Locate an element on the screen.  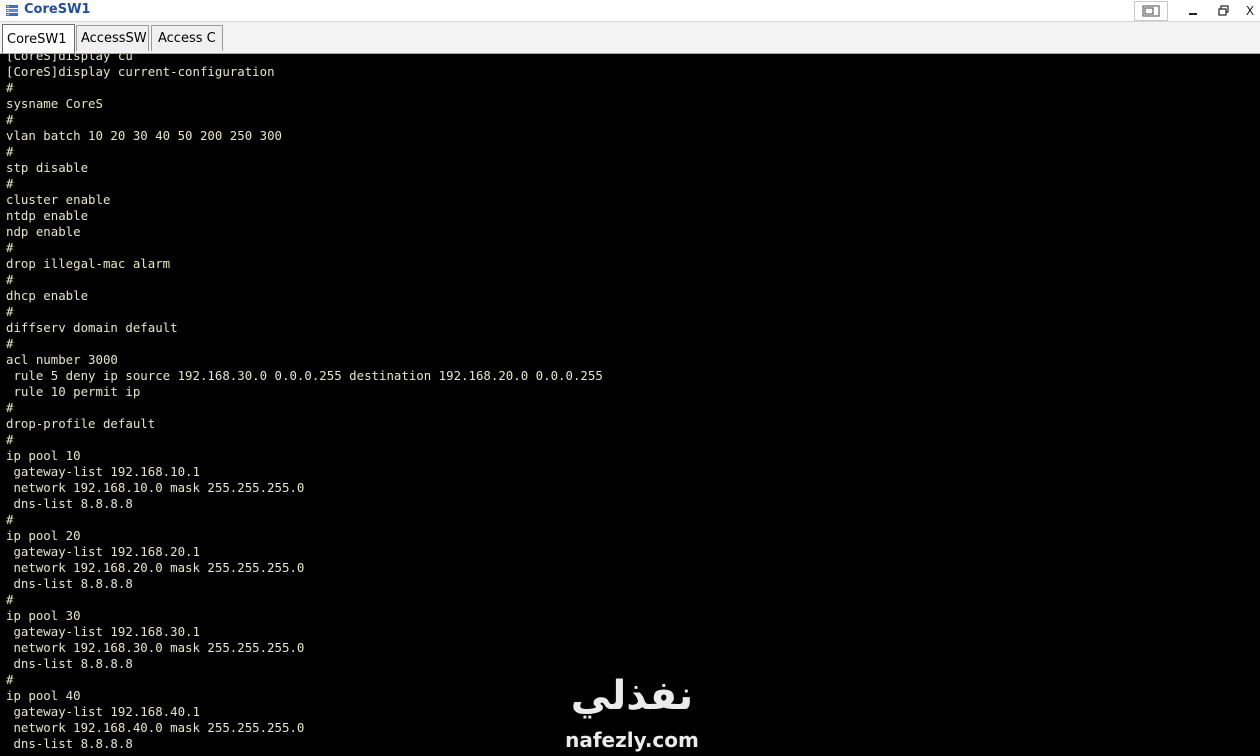
console-line: diffserv domain default is located at coordinates (92, 327).